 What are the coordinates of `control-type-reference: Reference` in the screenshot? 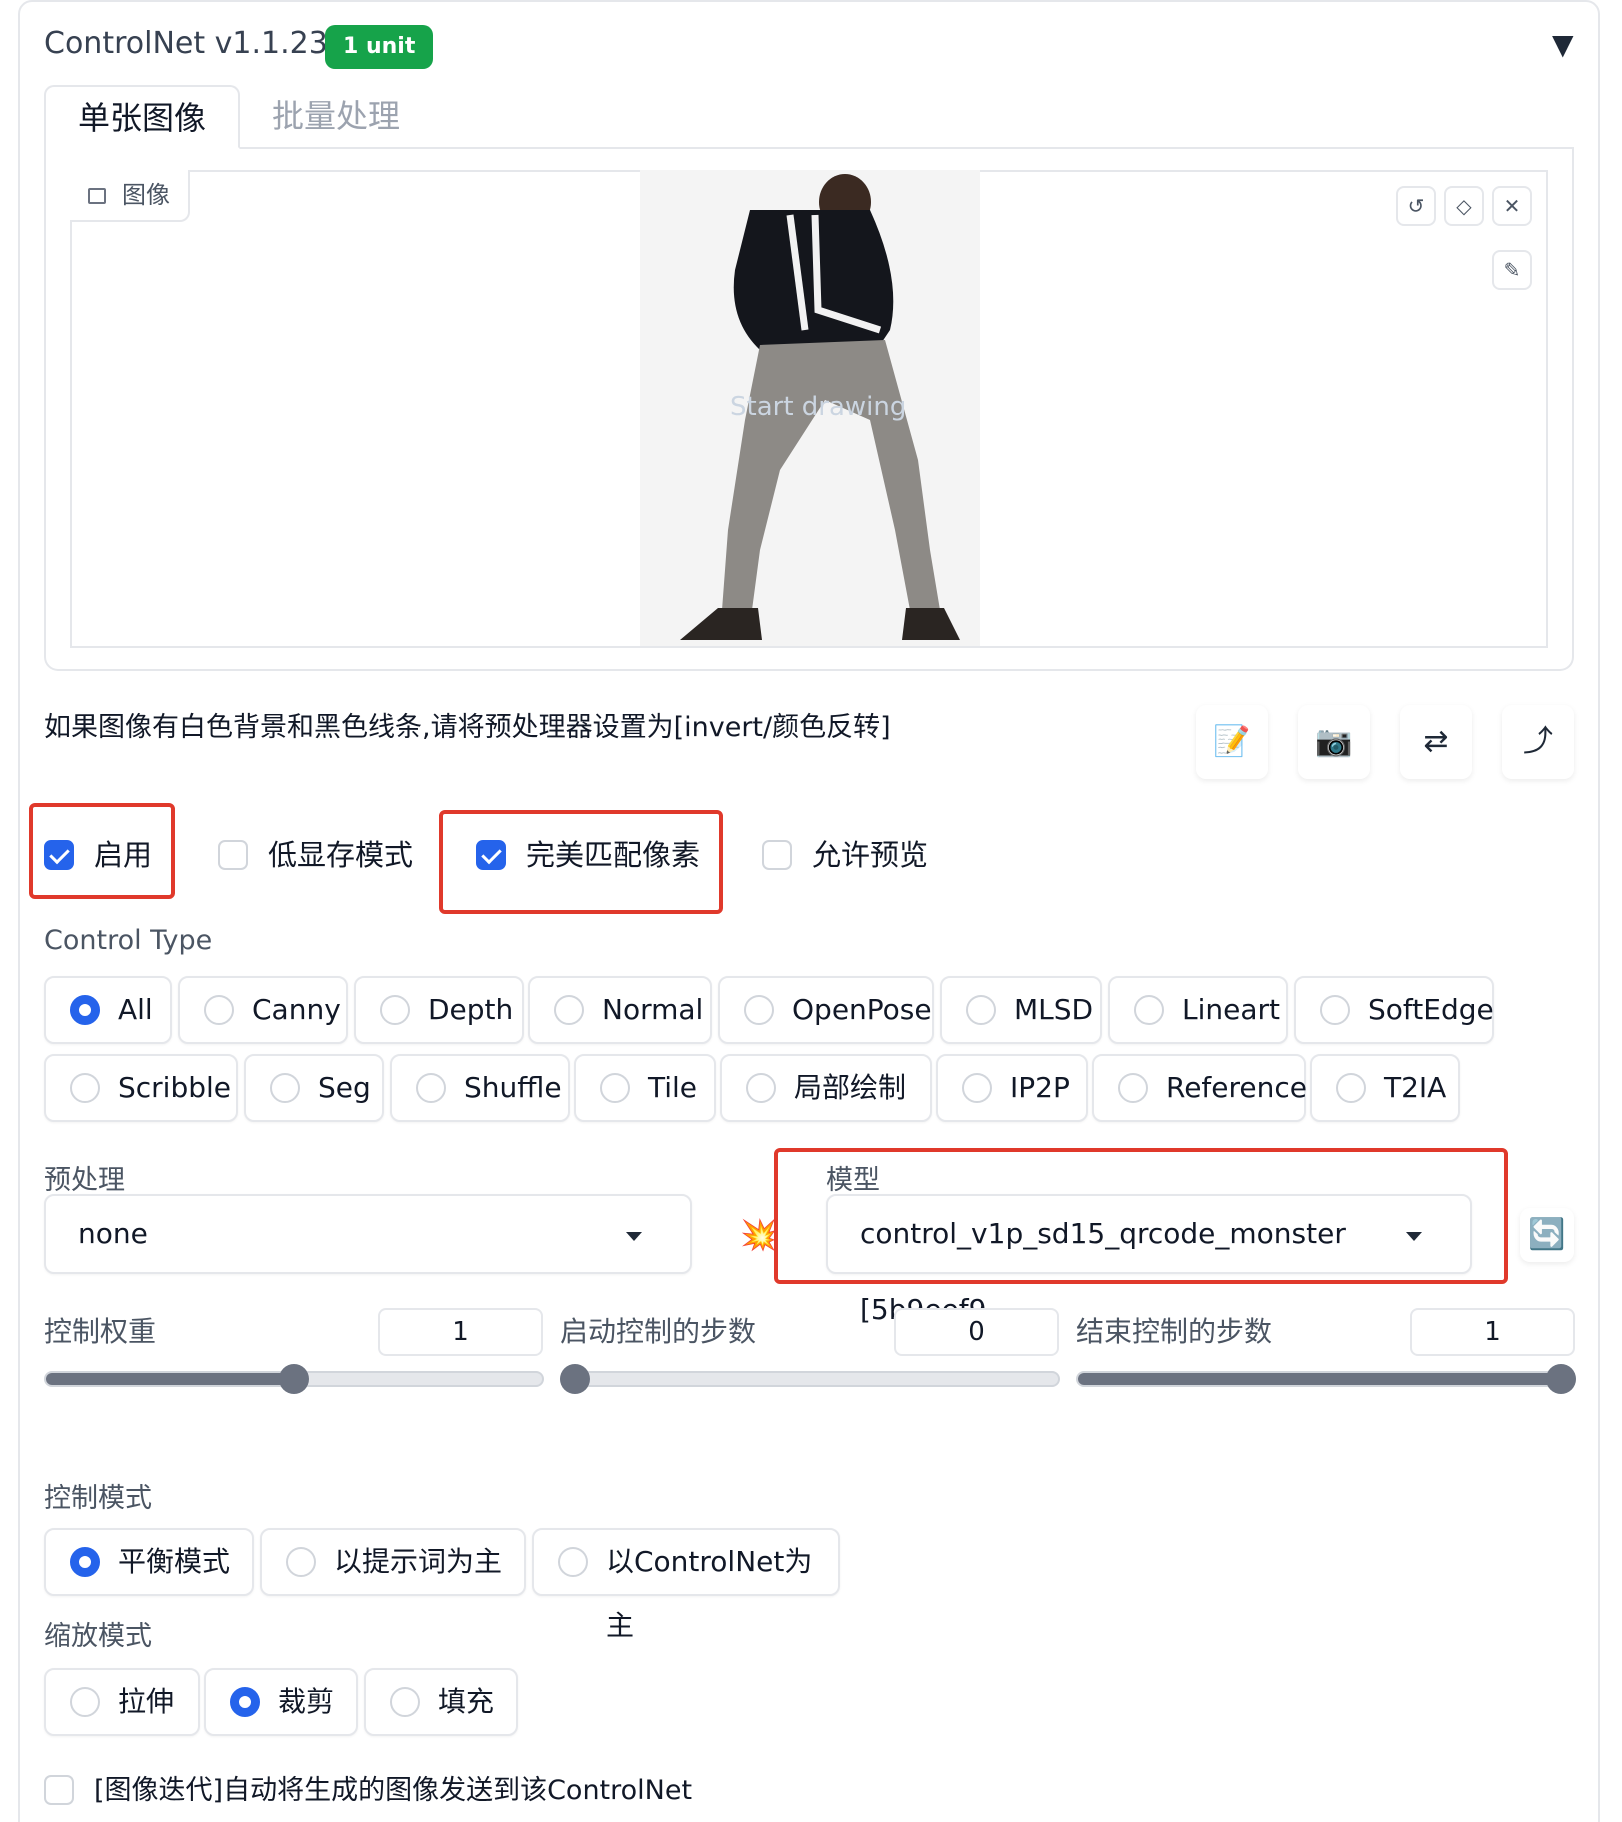 It's located at (1199, 1088).